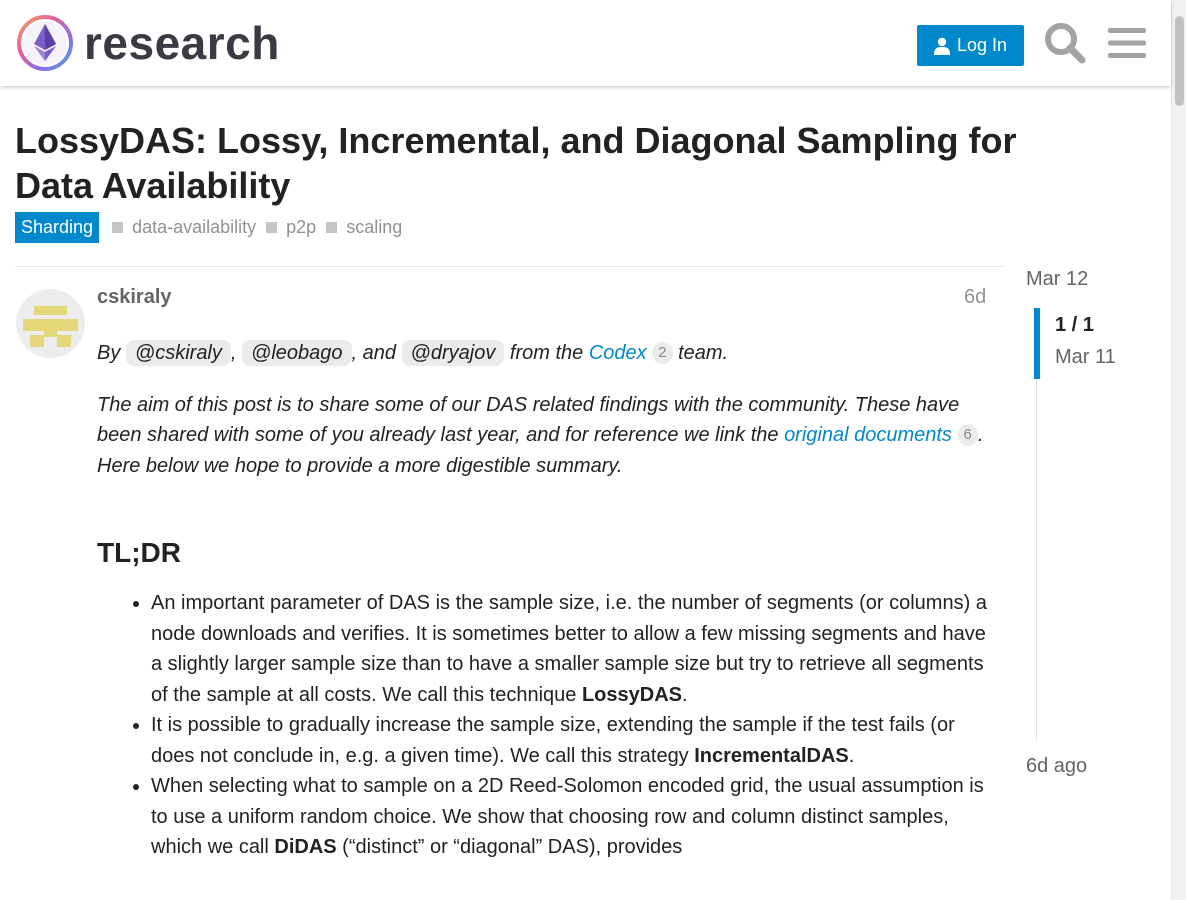 Image resolution: width=1186 pixels, height=900 pixels. Describe the element at coordinates (139, 552) in the screenshot. I see `section-heading: TL;DR` at that location.